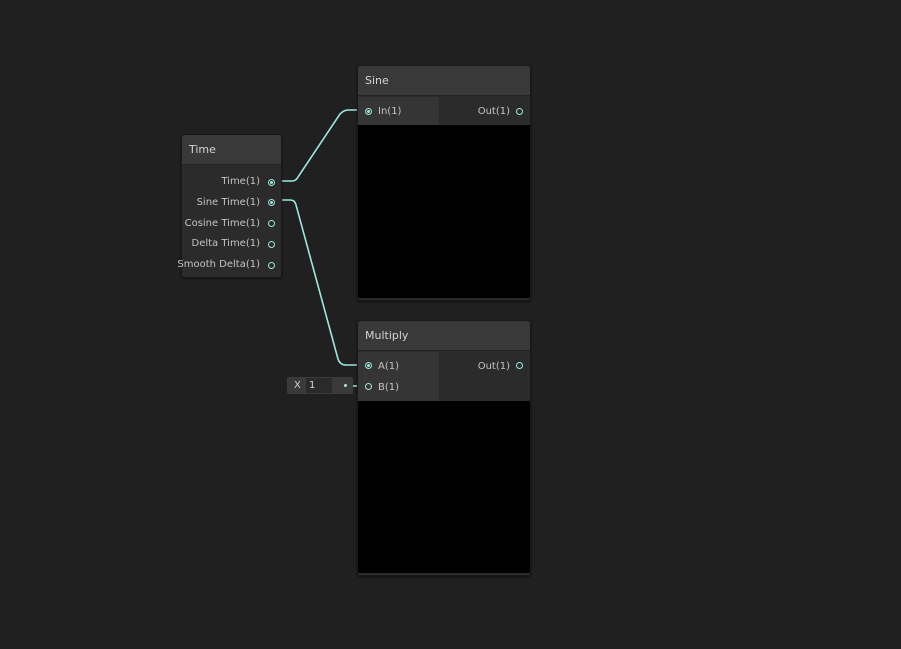 The width and height of the screenshot is (901, 649). I want to click on multiply-a-connector, so click(368, 365).